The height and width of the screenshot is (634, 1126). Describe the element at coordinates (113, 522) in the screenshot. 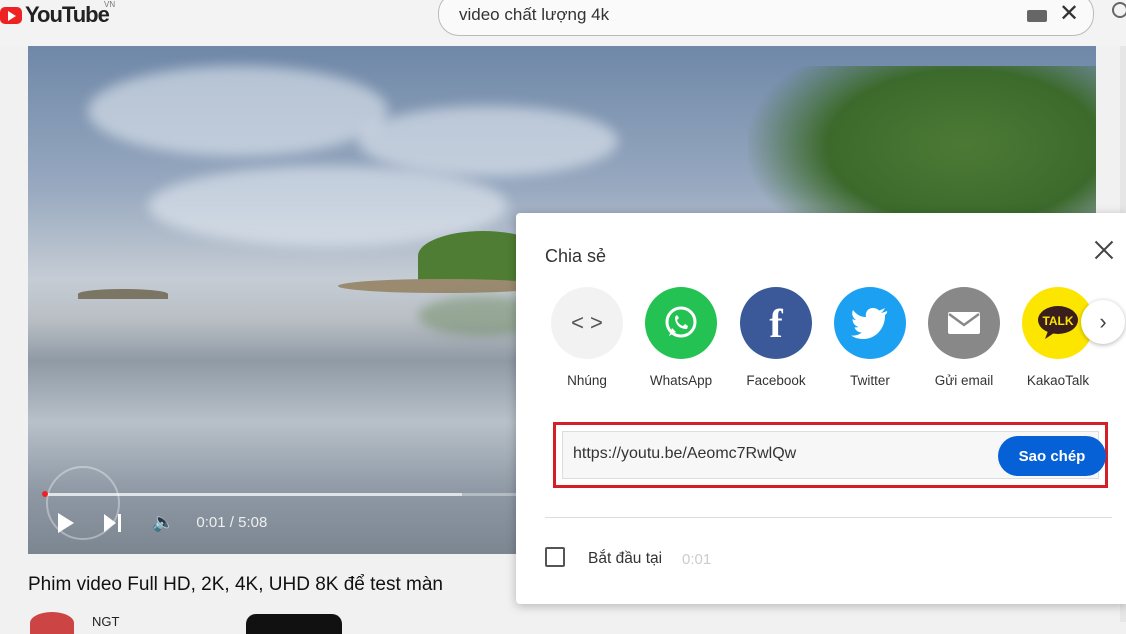

I see `next-icon` at that location.